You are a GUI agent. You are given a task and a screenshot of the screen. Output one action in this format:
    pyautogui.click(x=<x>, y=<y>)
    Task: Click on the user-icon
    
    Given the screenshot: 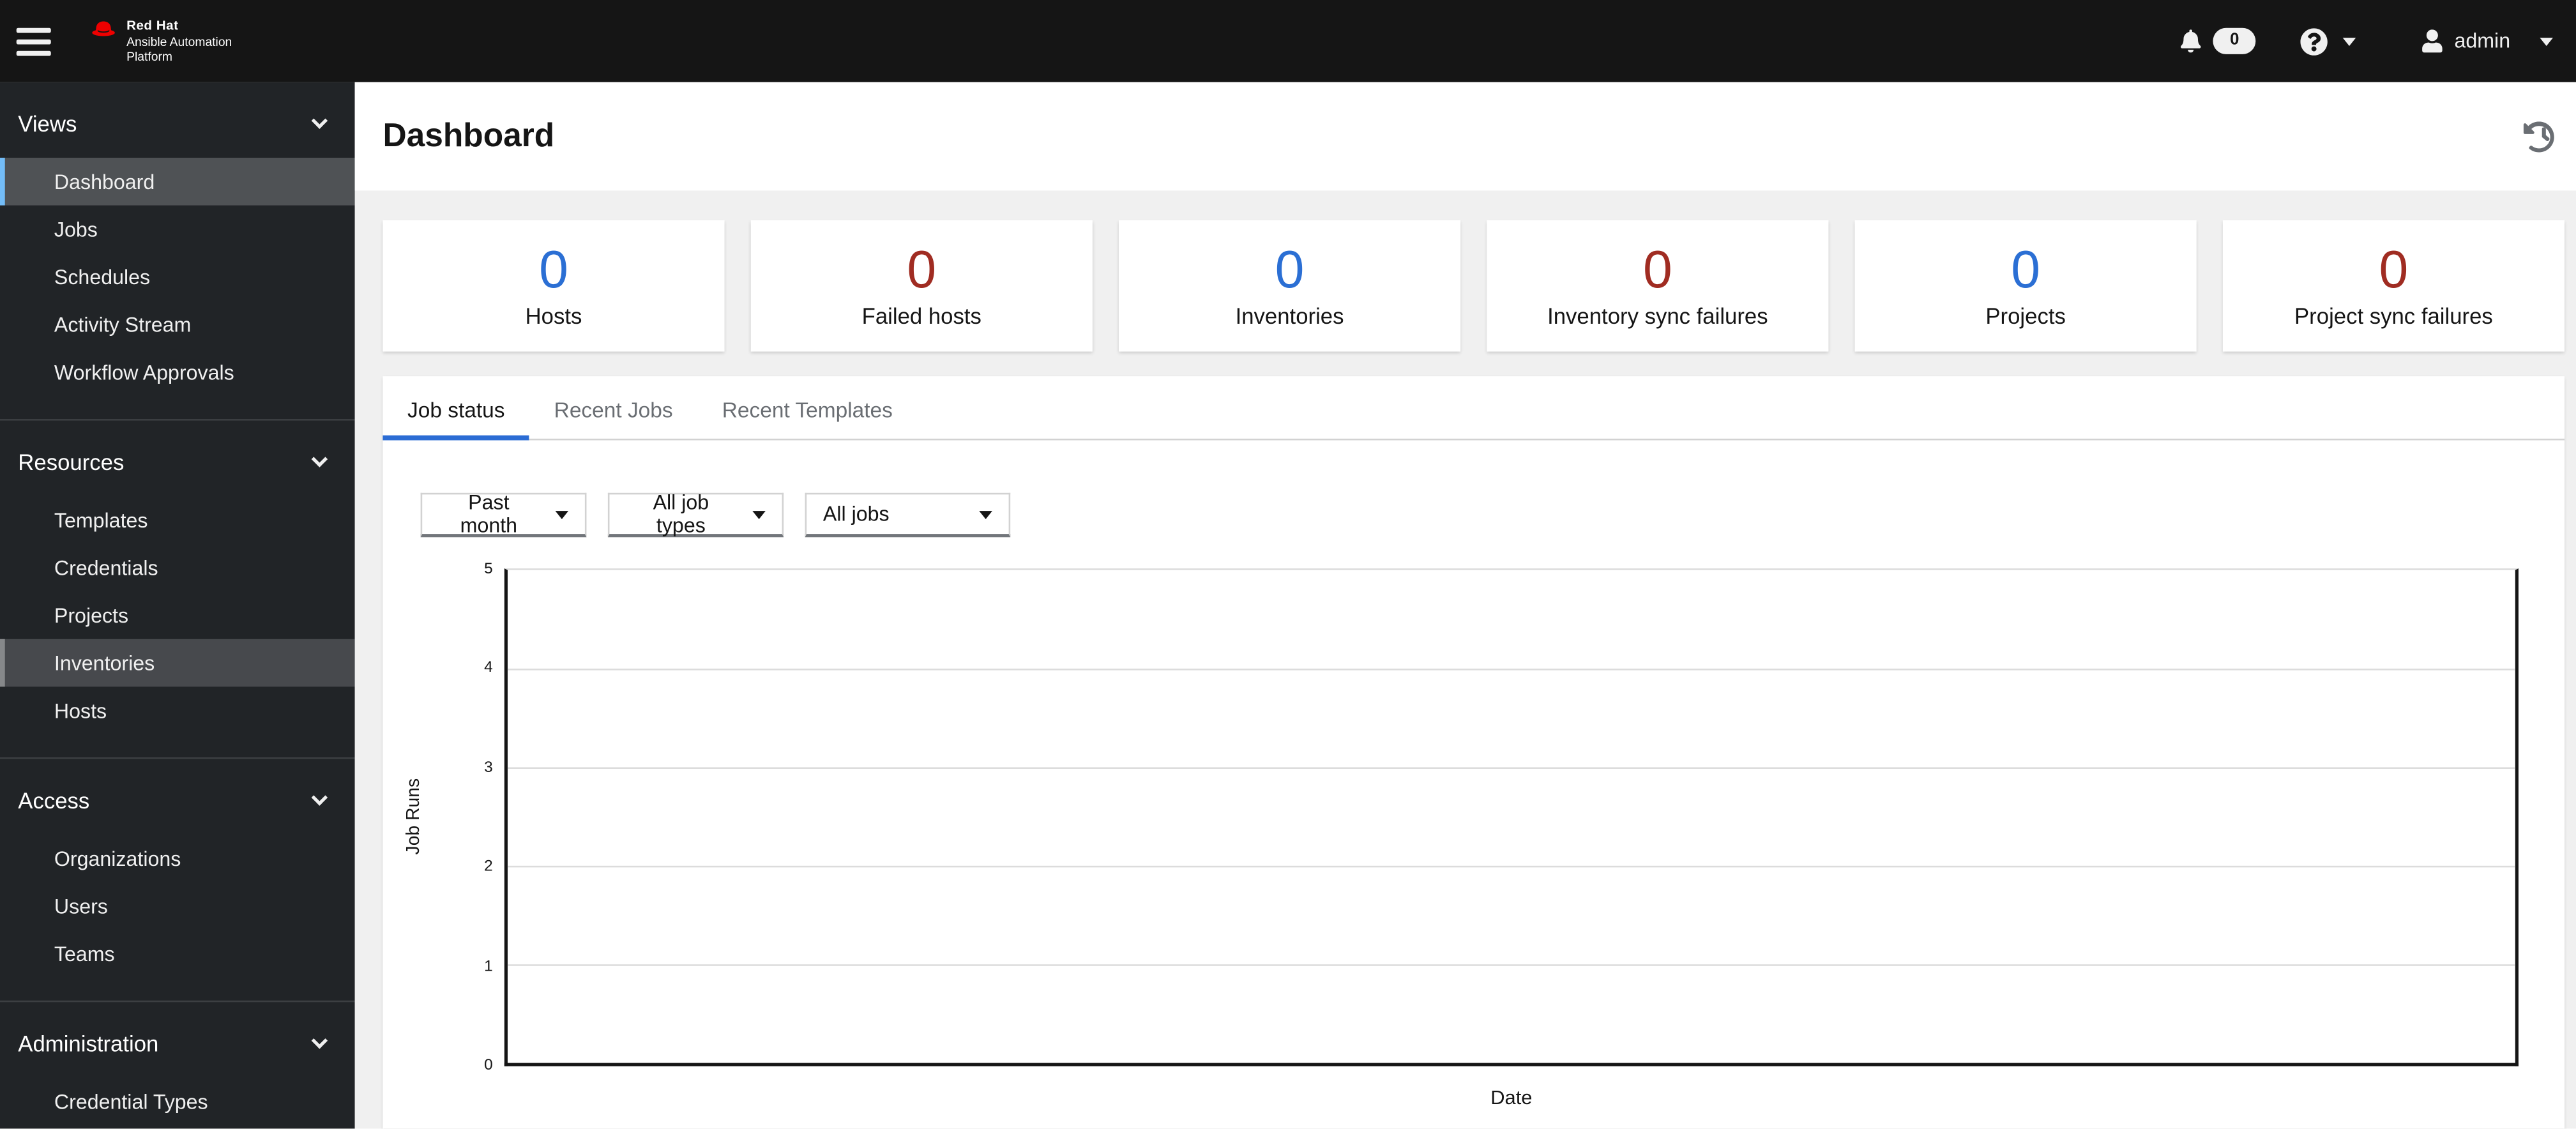 What is the action you would take?
    pyautogui.click(x=2432, y=41)
    